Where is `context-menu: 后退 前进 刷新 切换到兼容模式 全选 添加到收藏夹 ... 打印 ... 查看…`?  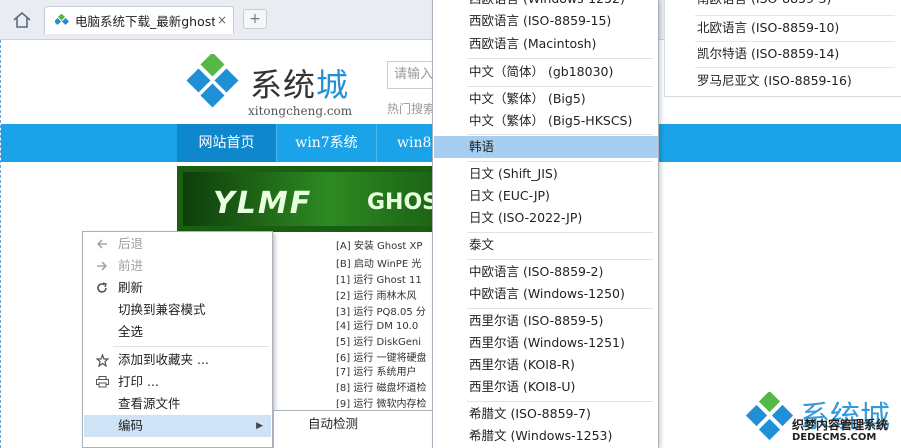
context-menu: 后退 前进 刷新 切换到兼容模式 全选 添加到收藏夹 ... 打印 ... 查看… is located at coordinates (177, 339).